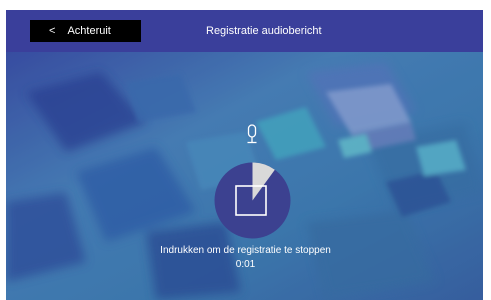 This screenshot has width=491, height=300. I want to click on header-bar: < Achteruit Registratie audiobericht, so click(244, 31).